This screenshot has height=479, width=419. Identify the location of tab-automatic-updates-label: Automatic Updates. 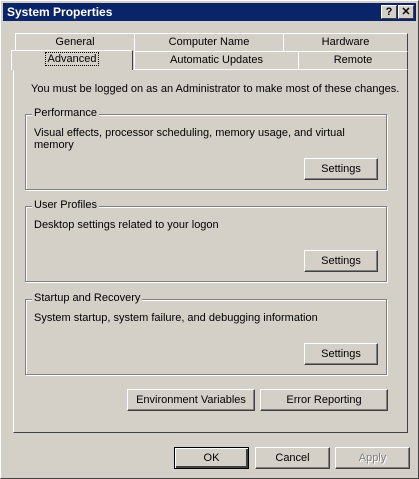
(216, 60).